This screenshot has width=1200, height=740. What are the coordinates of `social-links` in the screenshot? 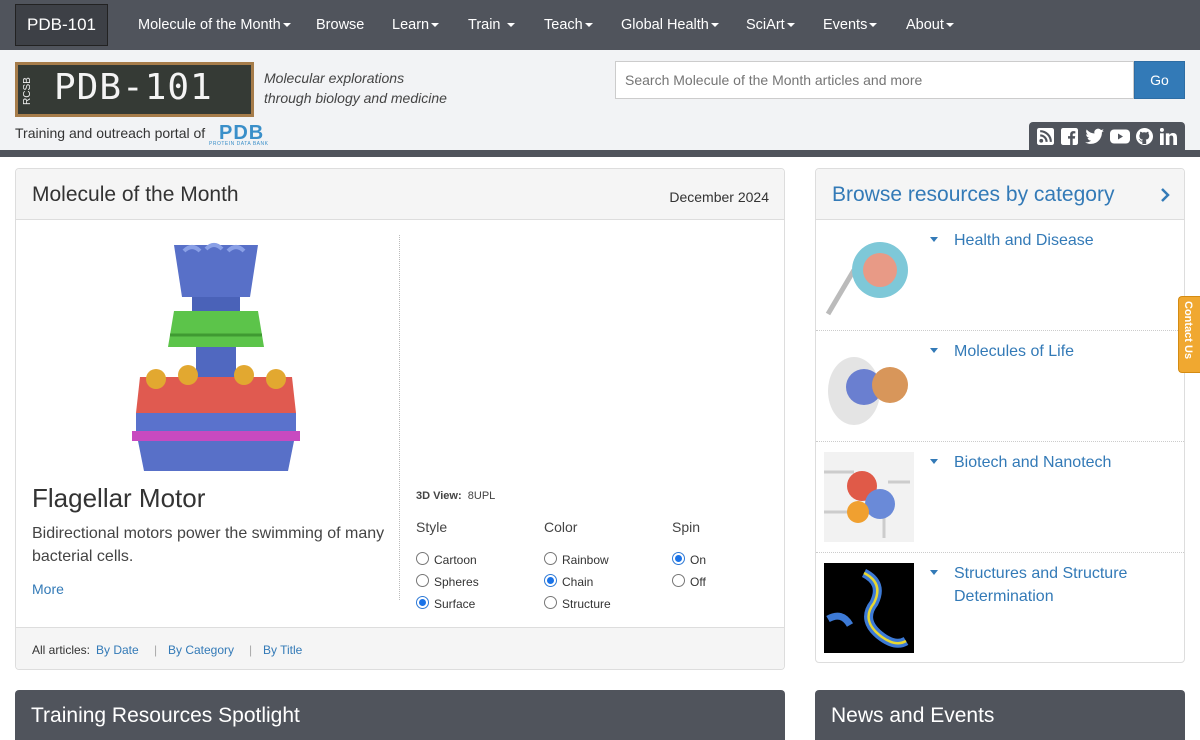 It's located at (1107, 136).